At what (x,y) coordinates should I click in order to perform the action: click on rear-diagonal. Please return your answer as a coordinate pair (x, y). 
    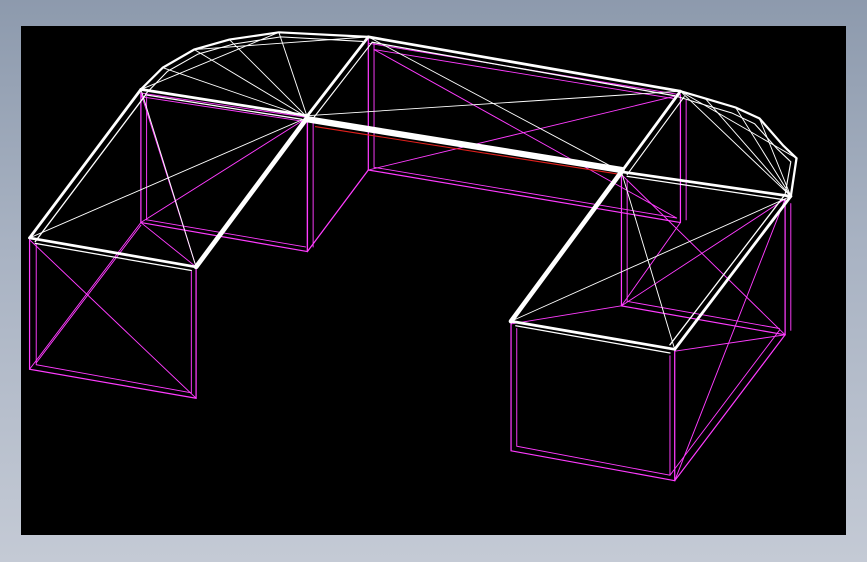
    Looking at the image, I should click on (524, 132).